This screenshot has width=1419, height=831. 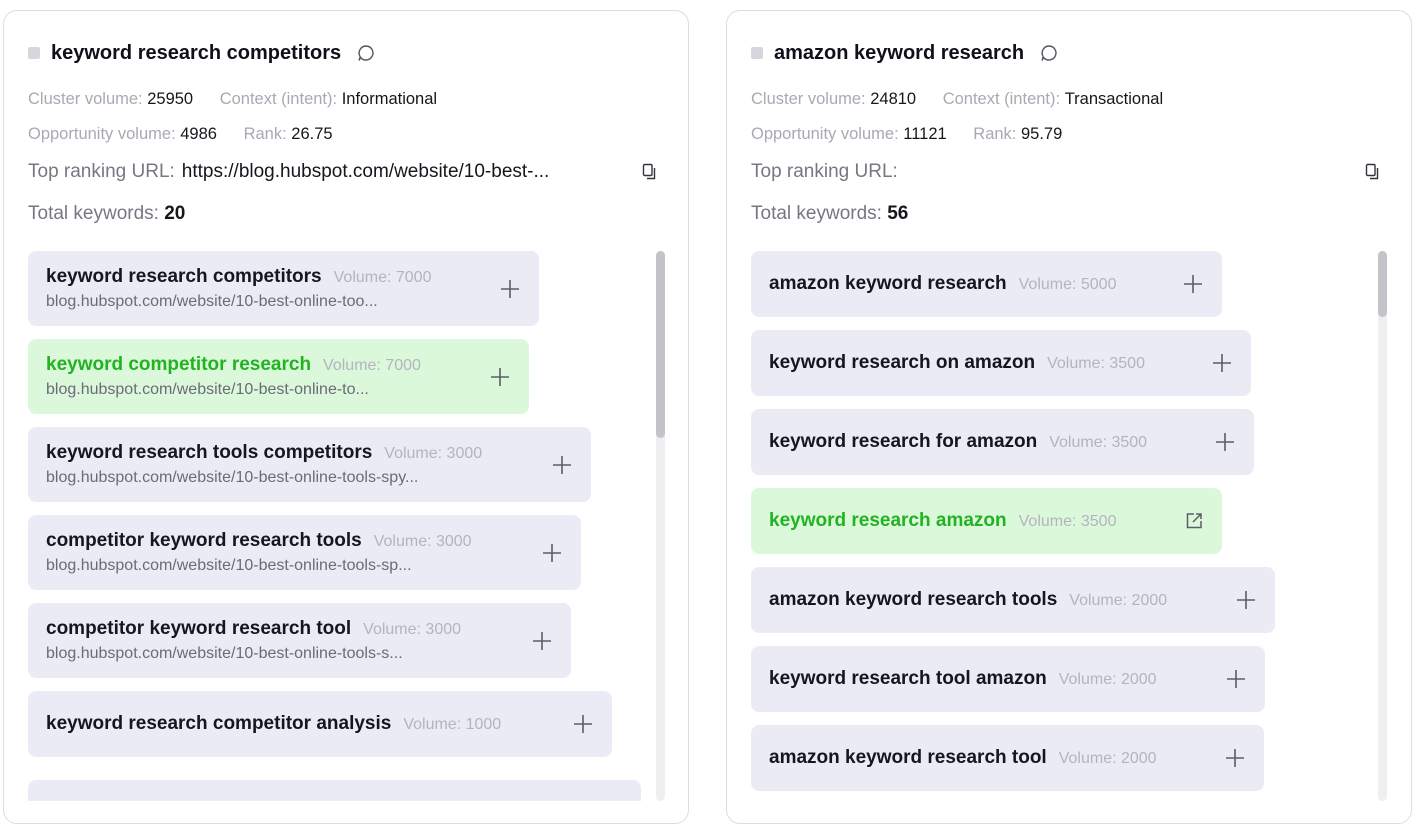 What do you see at coordinates (175, 213) in the screenshot?
I see `total-keywords-value: 20` at bounding box center [175, 213].